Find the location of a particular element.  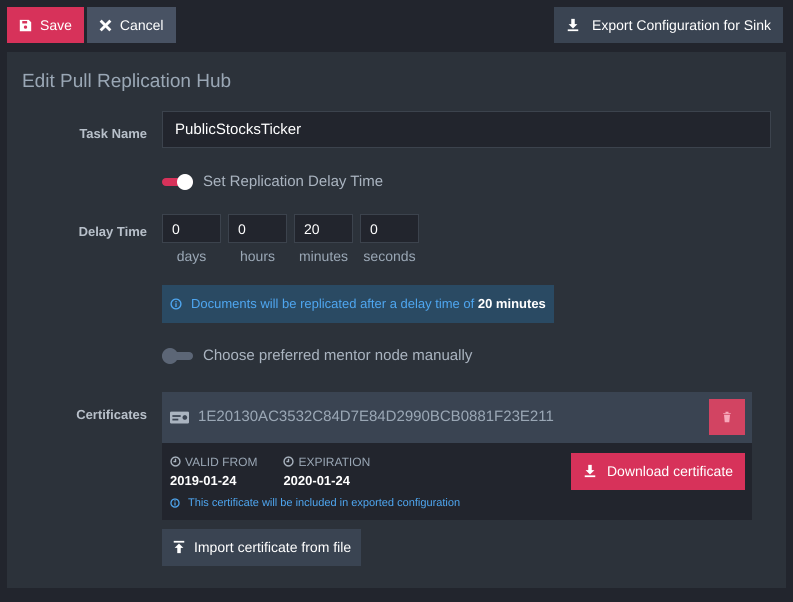

certificate-note: This certificate will be included in exported configuration is located at coordinates (324, 503).